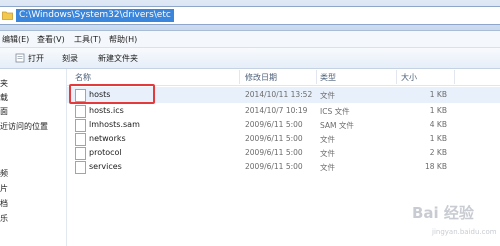  I want to click on column-name: 名称, so click(83, 77).